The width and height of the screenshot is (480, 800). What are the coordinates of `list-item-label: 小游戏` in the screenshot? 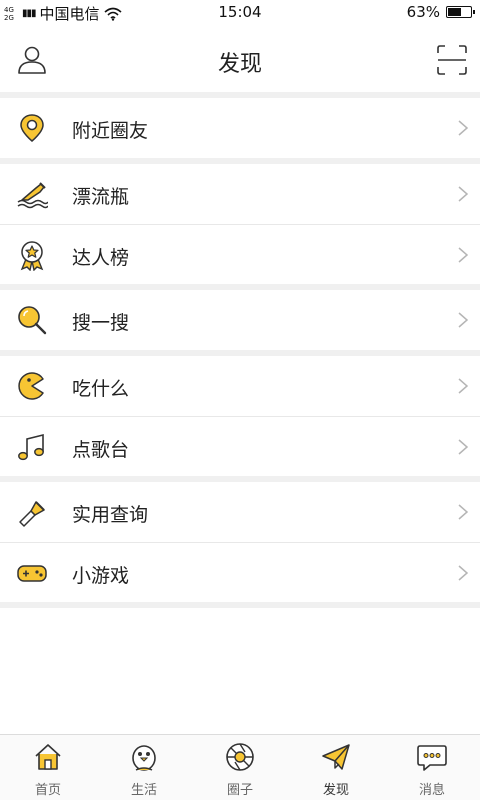 It's located at (101, 576).